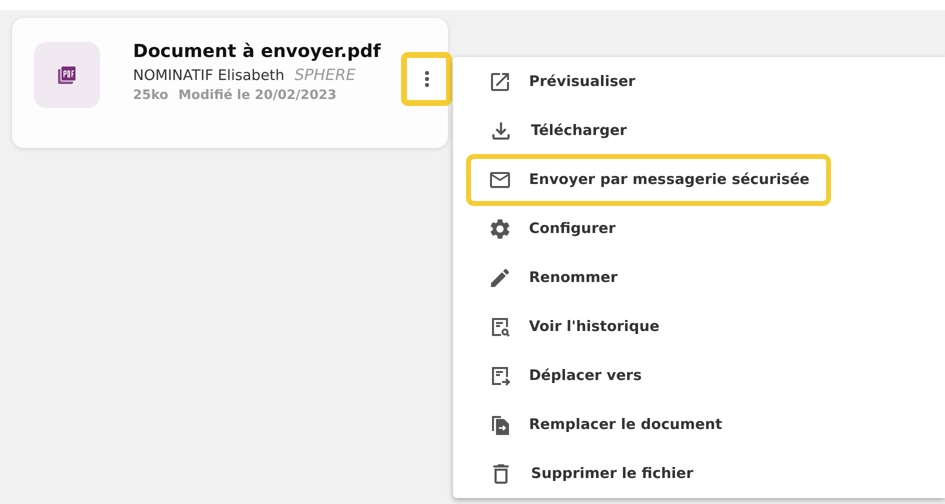  What do you see at coordinates (208, 76) in the screenshot?
I see `owner-name: NOMINATIF Elisabeth` at bounding box center [208, 76].